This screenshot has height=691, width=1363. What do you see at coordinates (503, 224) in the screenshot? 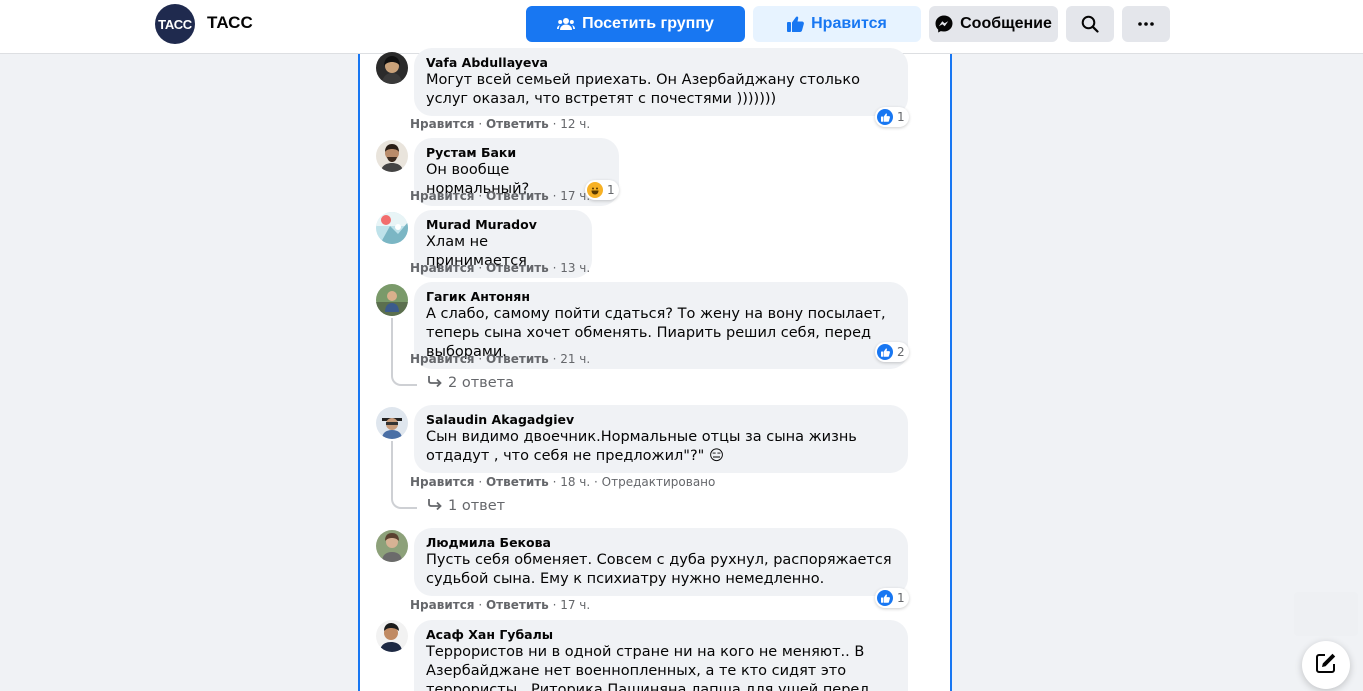
I see `comment-author: Murad Muradov` at bounding box center [503, 224].